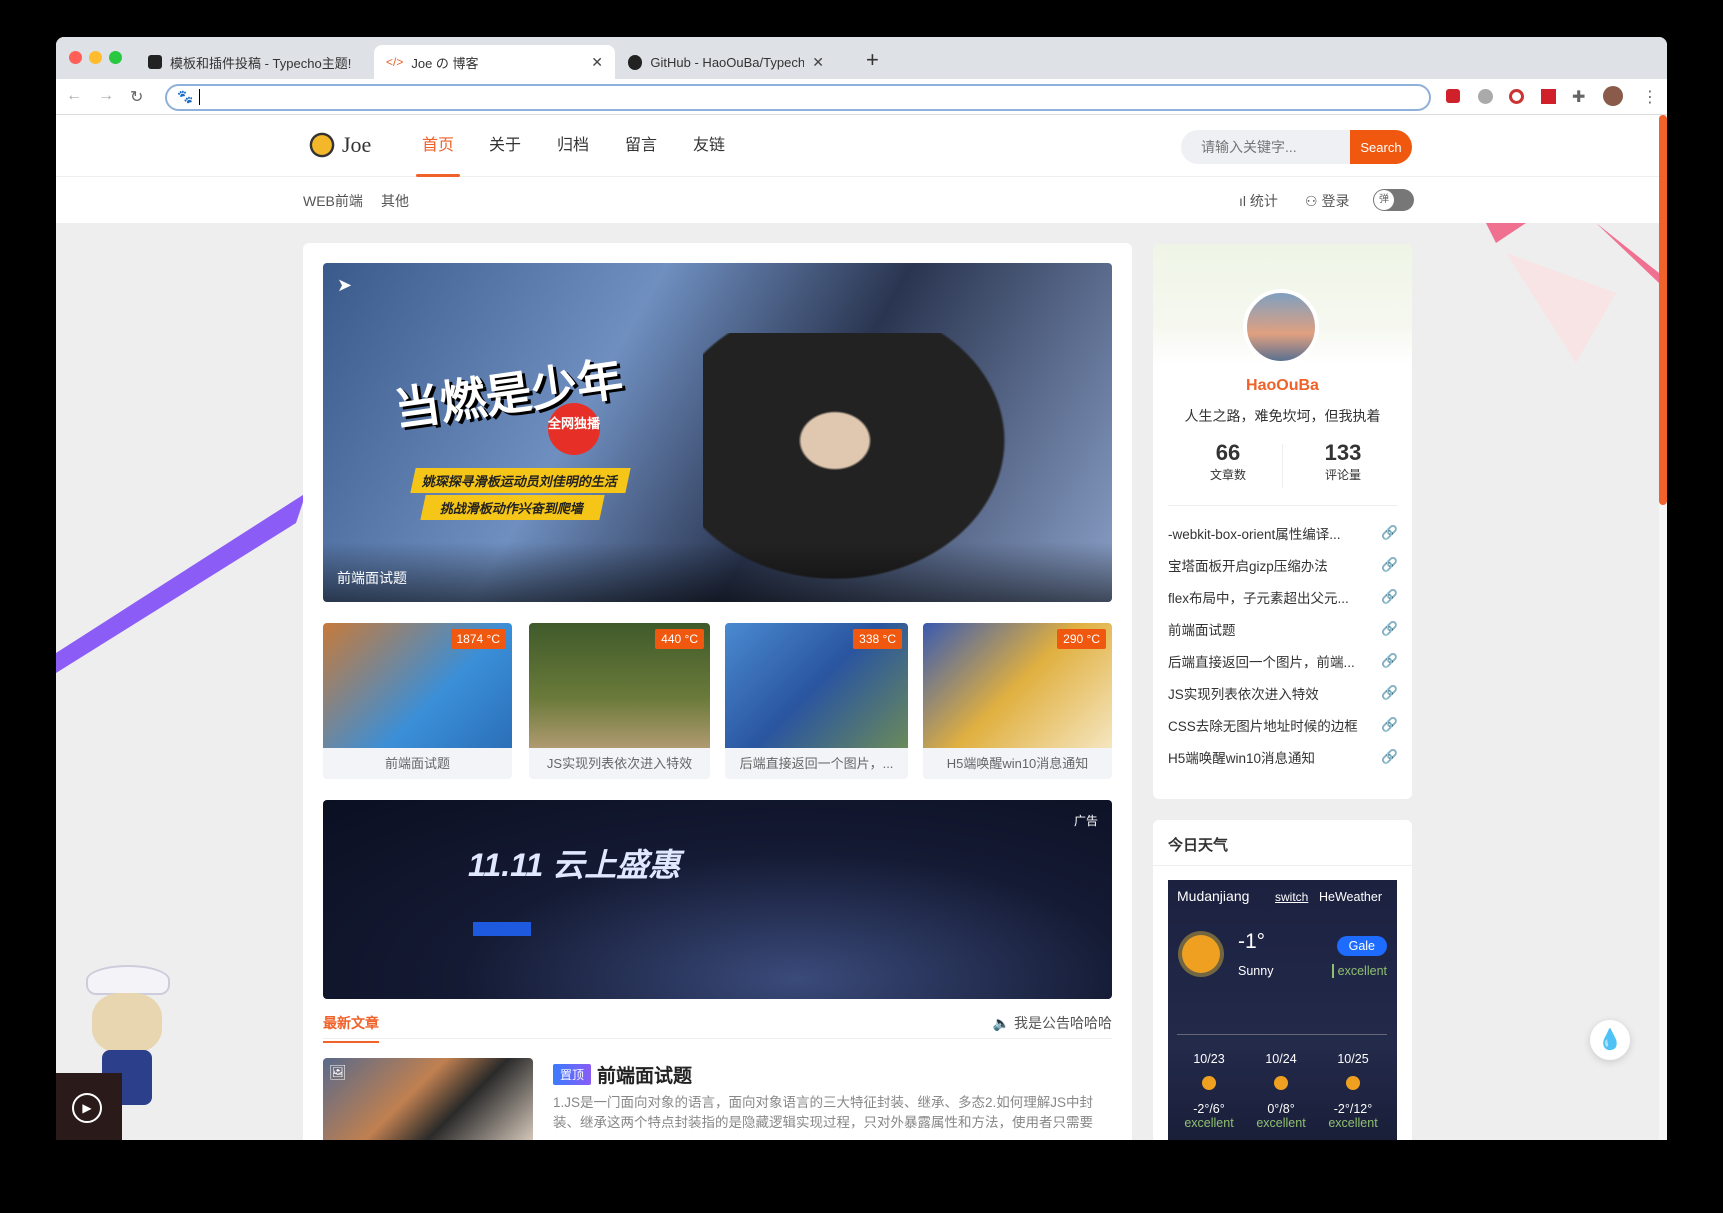 The width and height of the screenshot is (1723, 1213). What do you see at coordinates (372, 578) in the screenshot?
I see `hero-caption: 前端面试题` at bounding box center [372, 578].